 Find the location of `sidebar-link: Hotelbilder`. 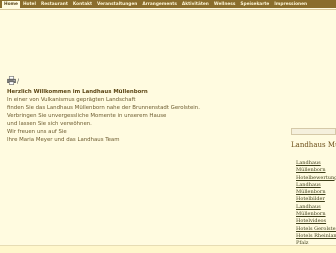

sidebar-link: Hotelbilder is located at coordinates (316, 199).